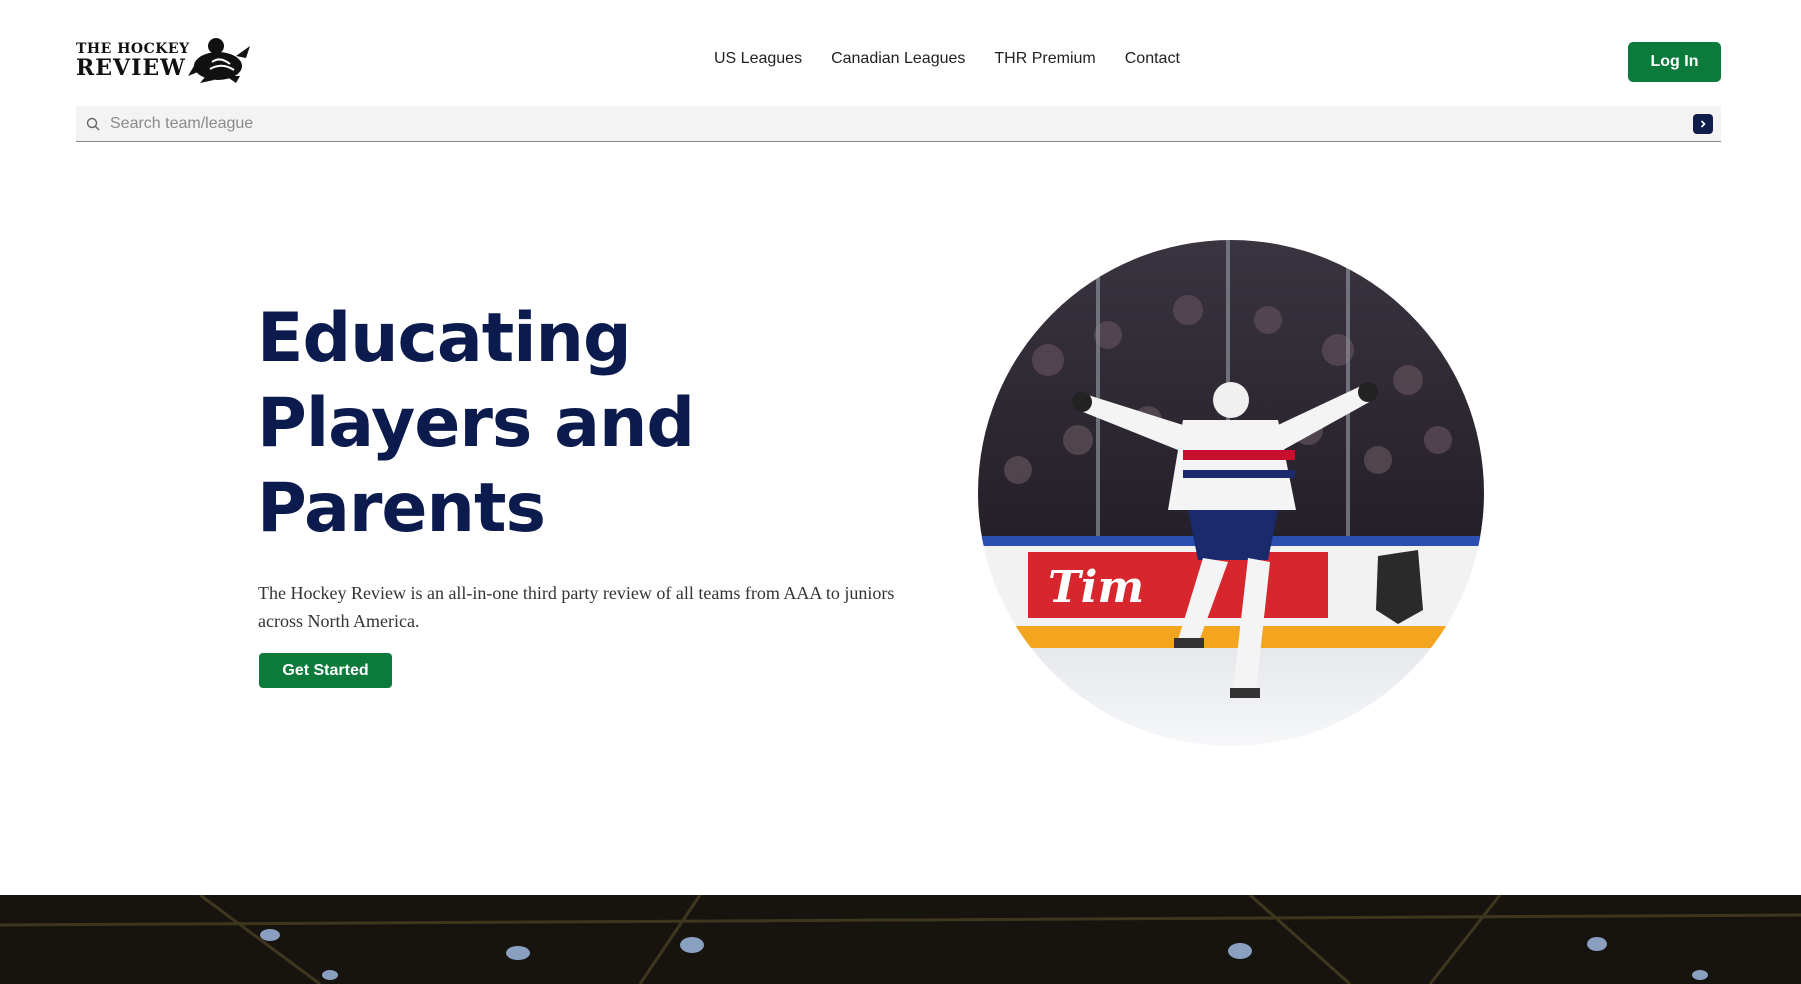 The height and width of the screenshot is (984, 1801). Describe the element at coordinates (1152, 59) in the screenshot. I see `nav-contact: Contact` at that location.